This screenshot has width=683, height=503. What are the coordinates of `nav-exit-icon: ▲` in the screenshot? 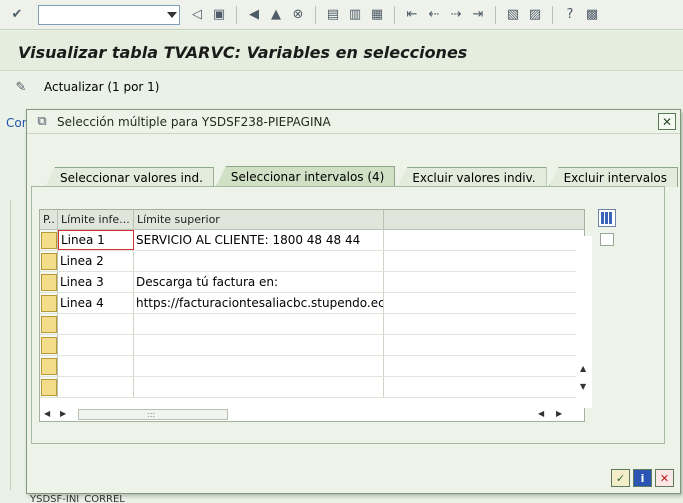 It's located at (276, 15).